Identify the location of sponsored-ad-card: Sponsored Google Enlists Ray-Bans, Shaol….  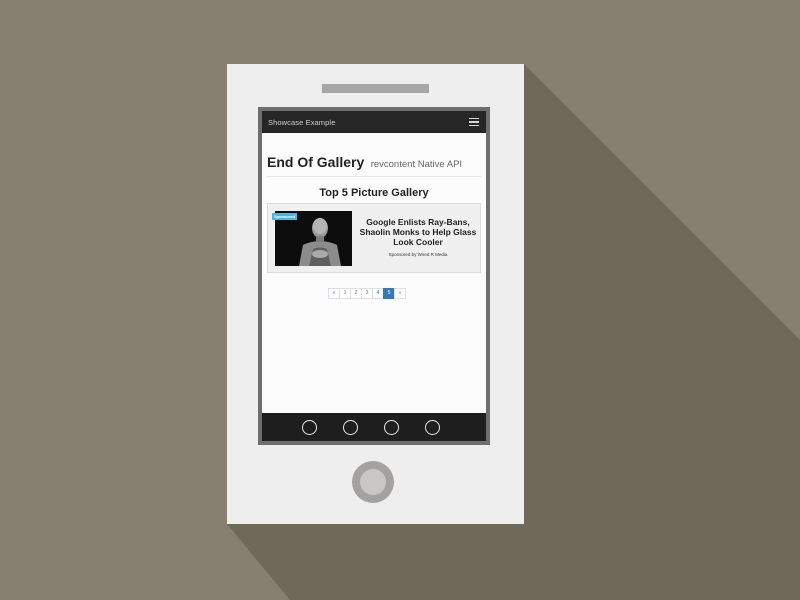
(374, 238).